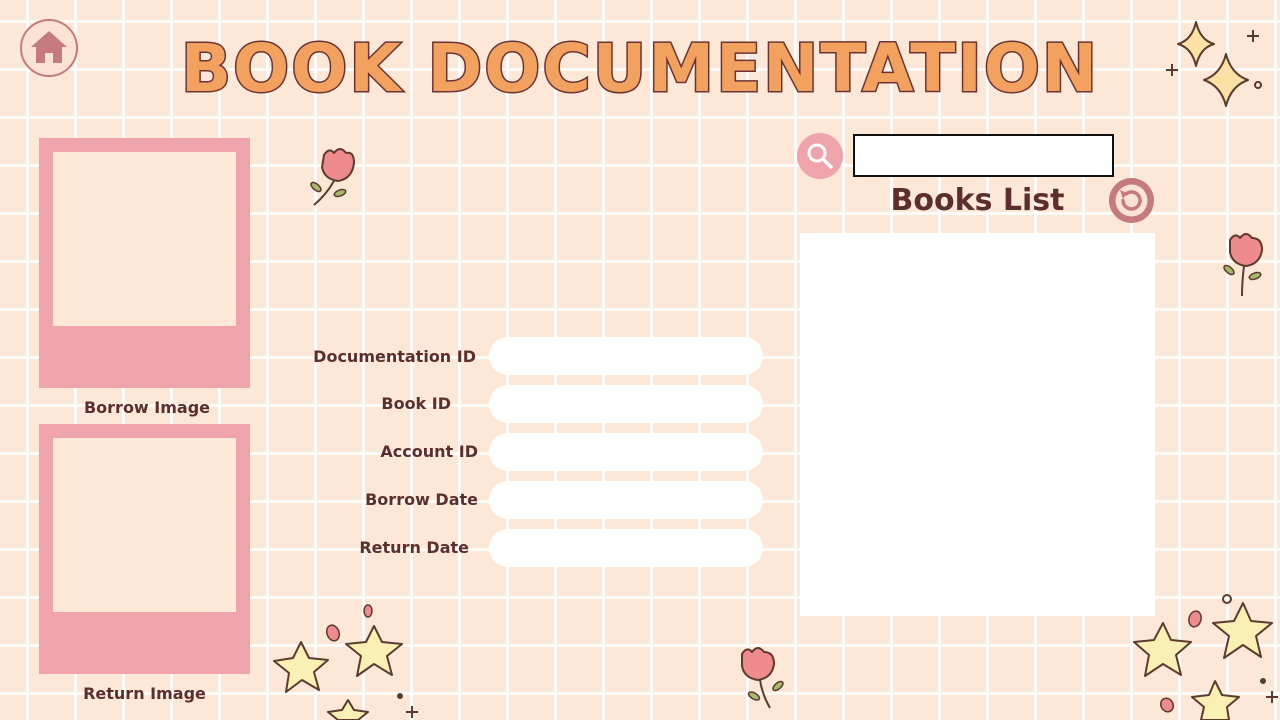  I want to click on borrow-date-label: Borrow Date, so click(421, 499).